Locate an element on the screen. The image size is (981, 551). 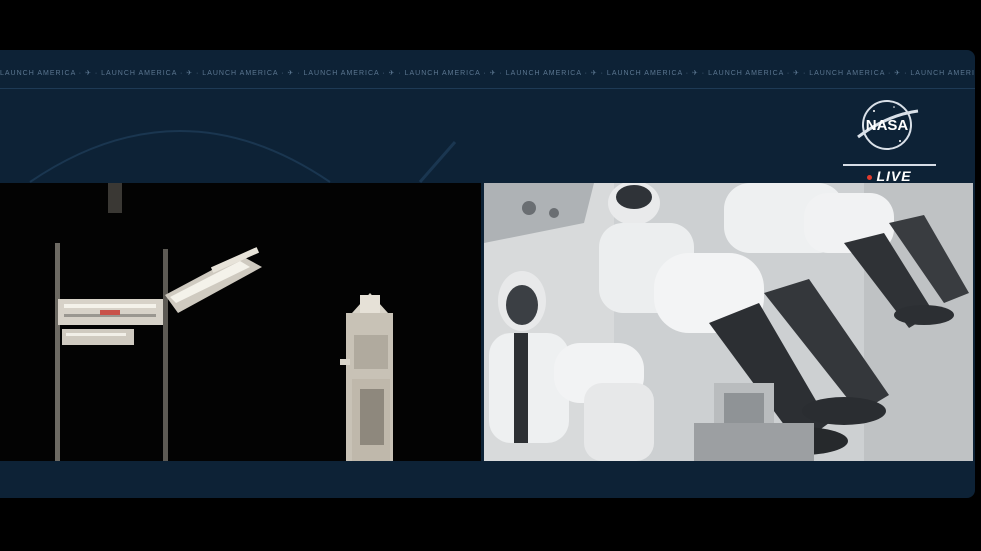
live-bar-divider is located at coordinates (889, 165).